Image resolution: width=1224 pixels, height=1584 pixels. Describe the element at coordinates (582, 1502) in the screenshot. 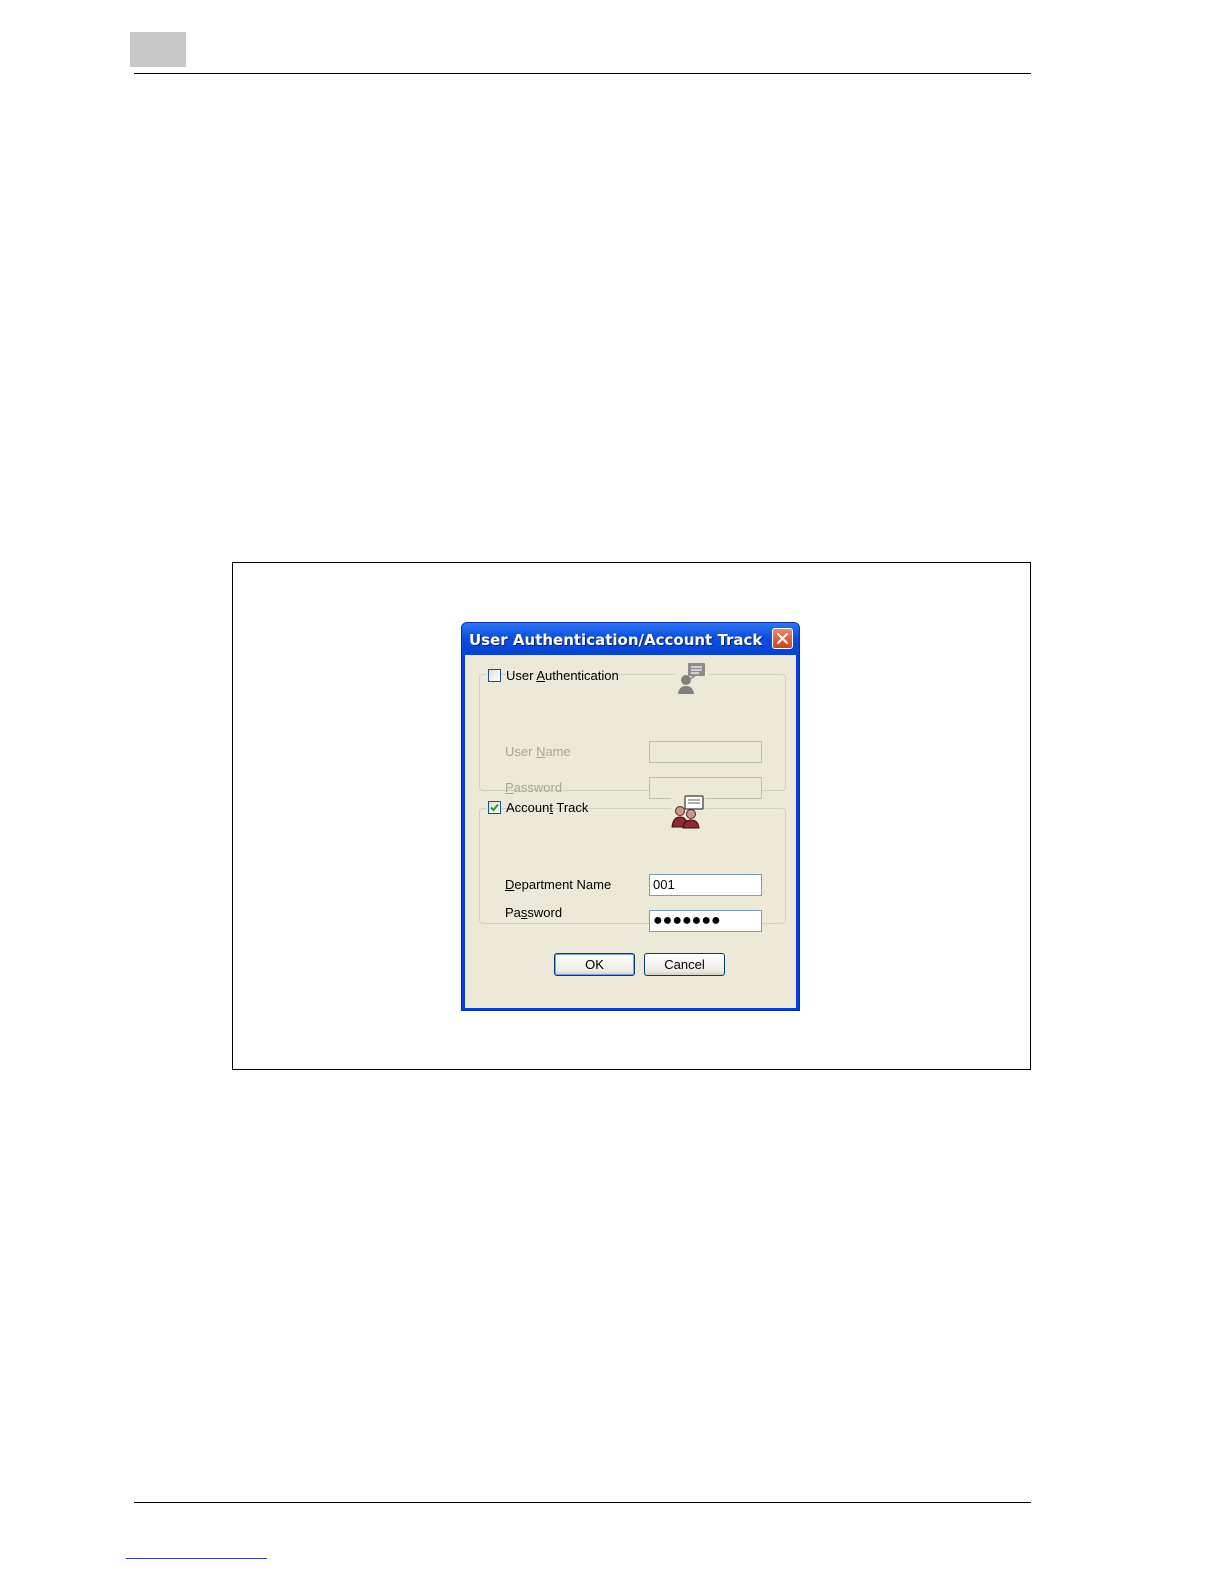

I see `footer-rule` at that location.